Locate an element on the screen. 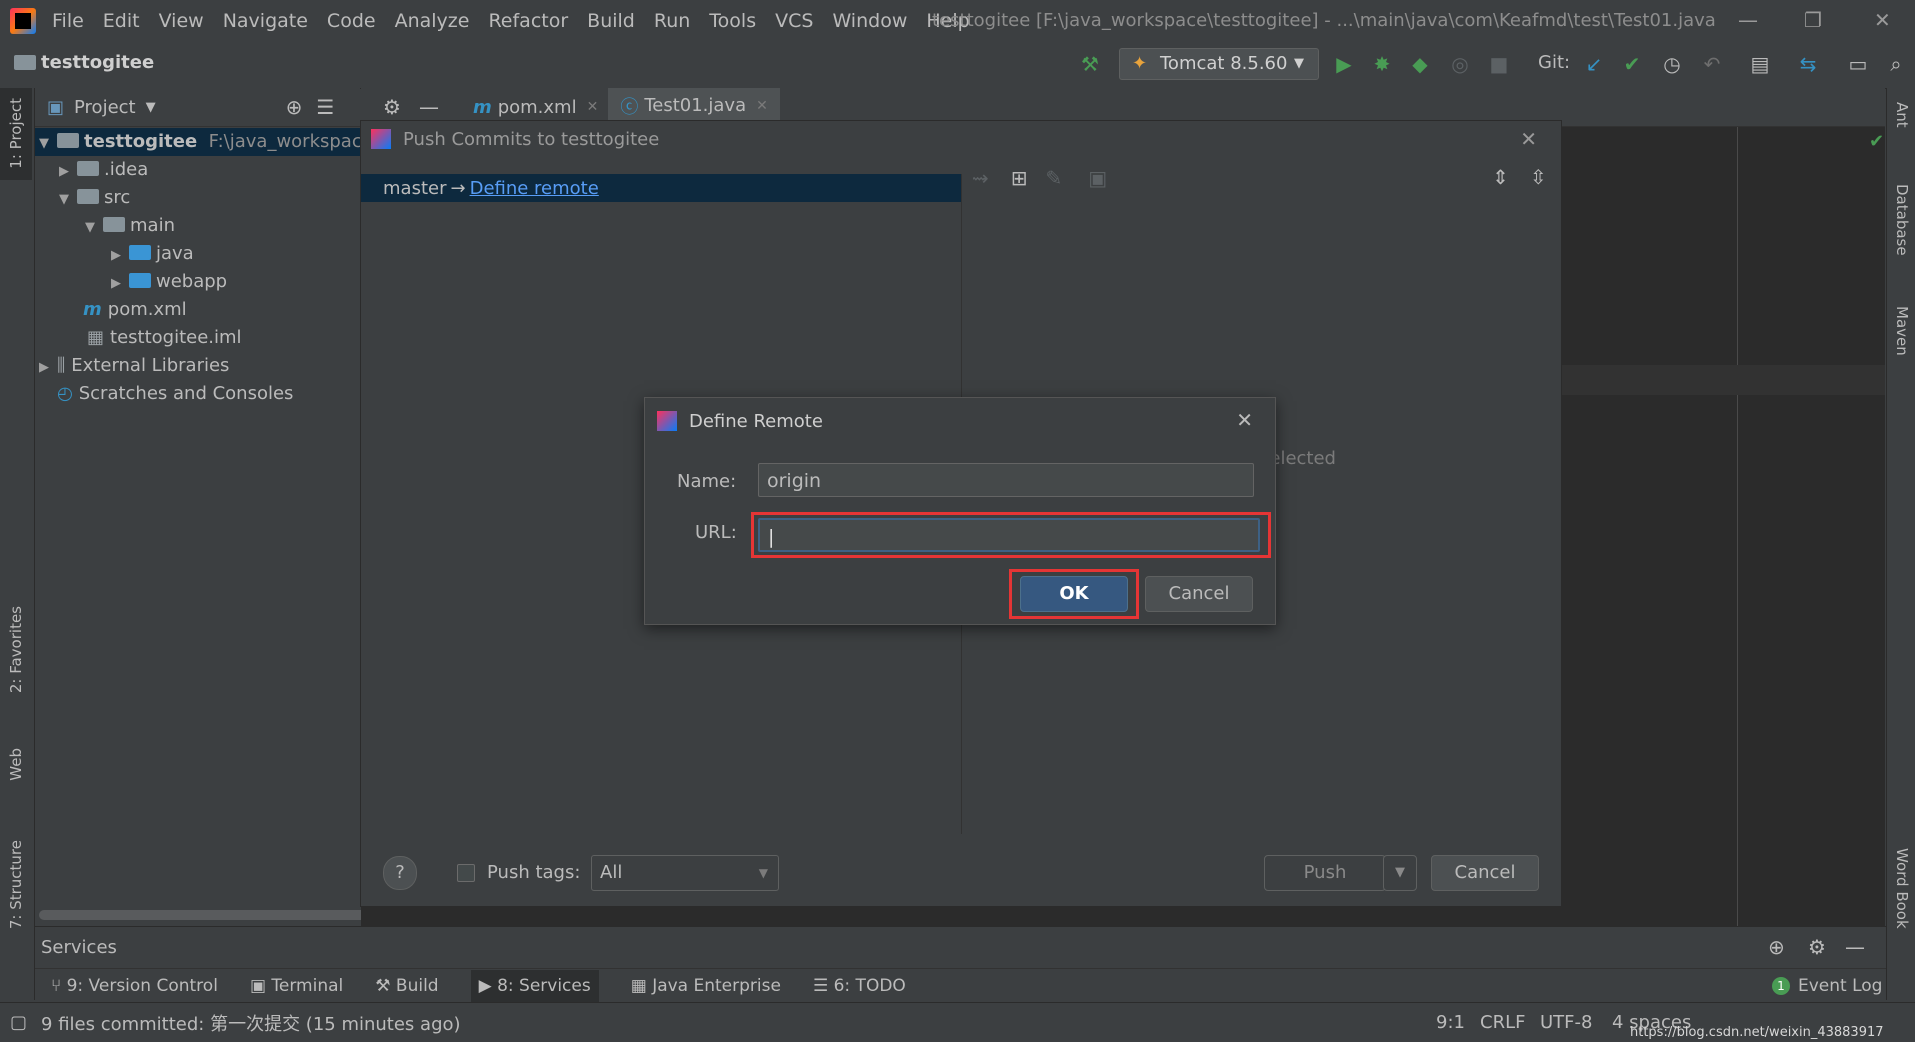 The image size is (1915, 1042). expand-all-icon: ⇕ is located at coordinates (1500, 177).